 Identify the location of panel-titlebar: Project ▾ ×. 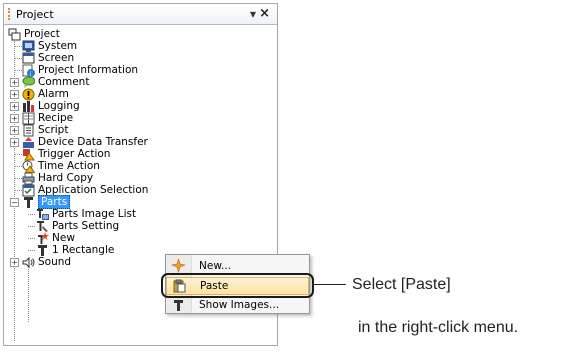
(140, 14).